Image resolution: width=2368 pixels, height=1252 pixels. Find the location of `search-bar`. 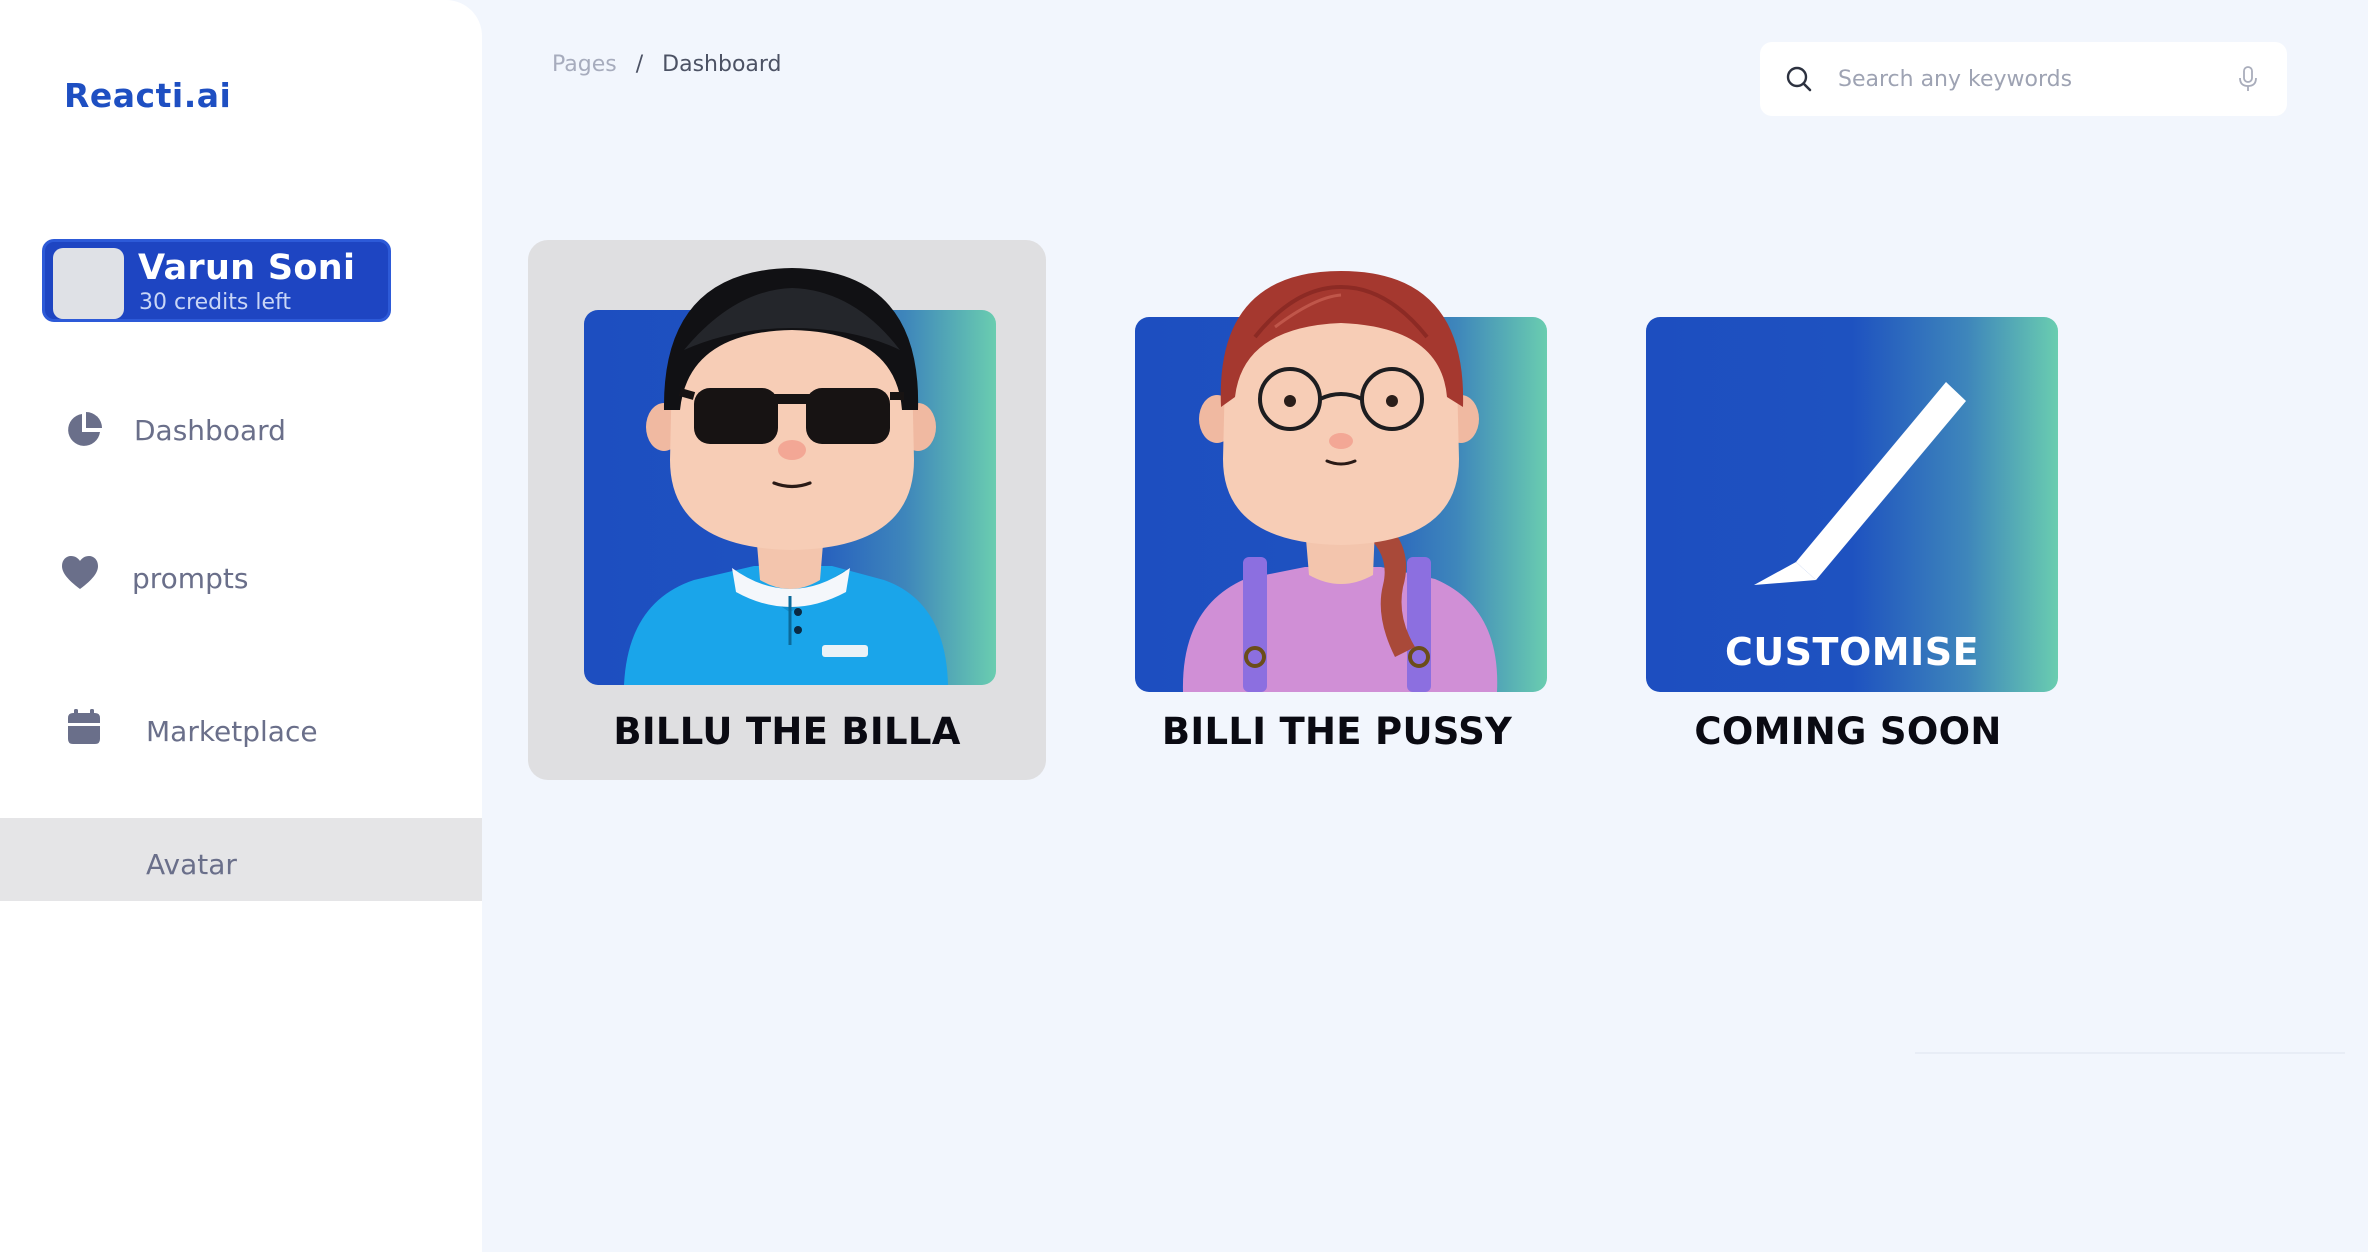

search-bar is located at coordinates (2023, 79).